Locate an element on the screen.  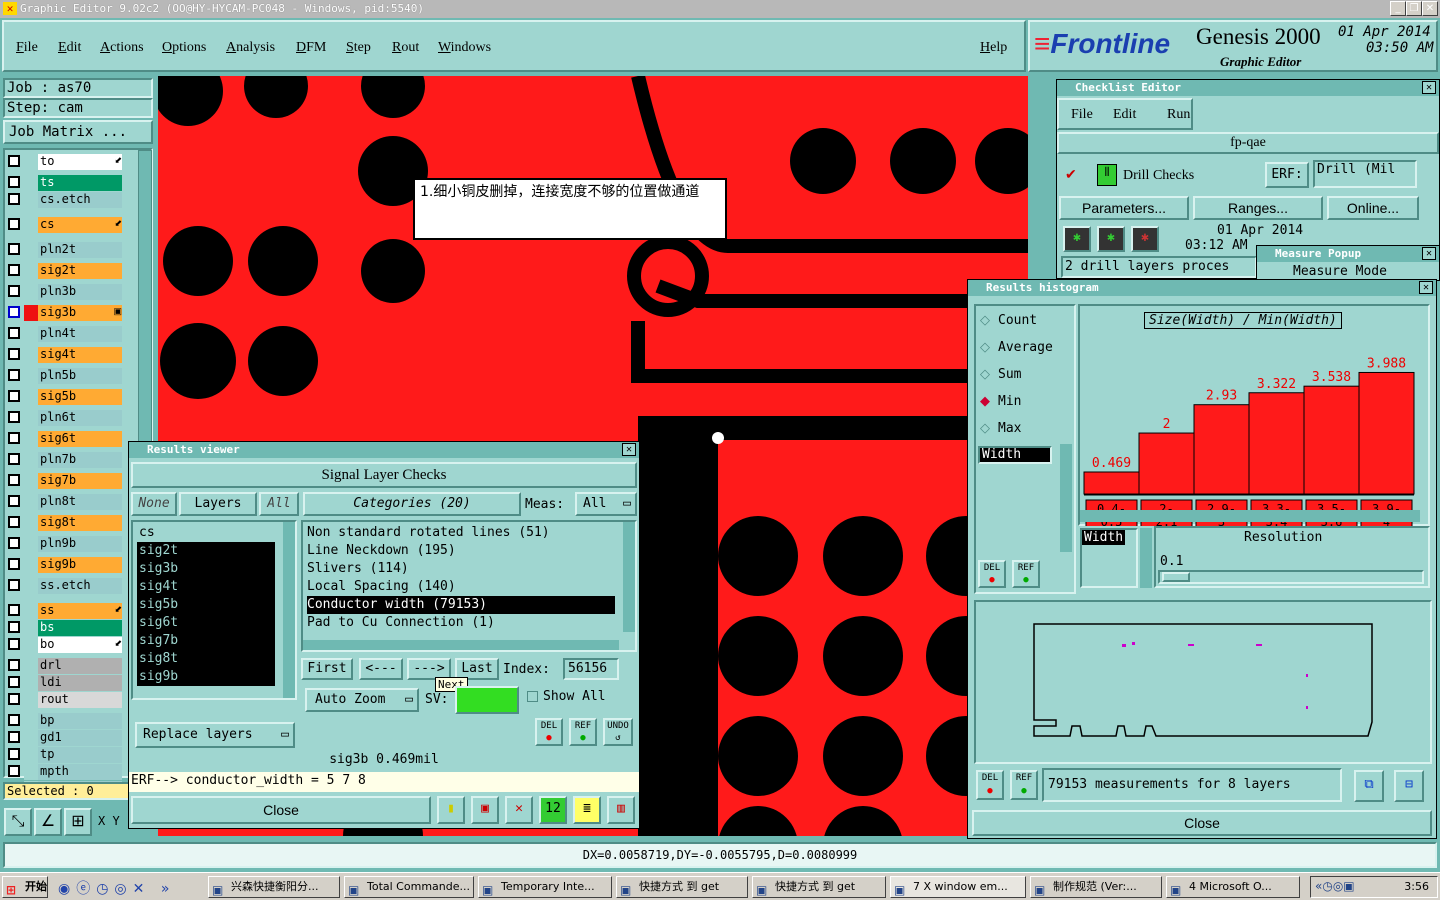
option-min: ◆ Min is located at coordinates (1026, 403).